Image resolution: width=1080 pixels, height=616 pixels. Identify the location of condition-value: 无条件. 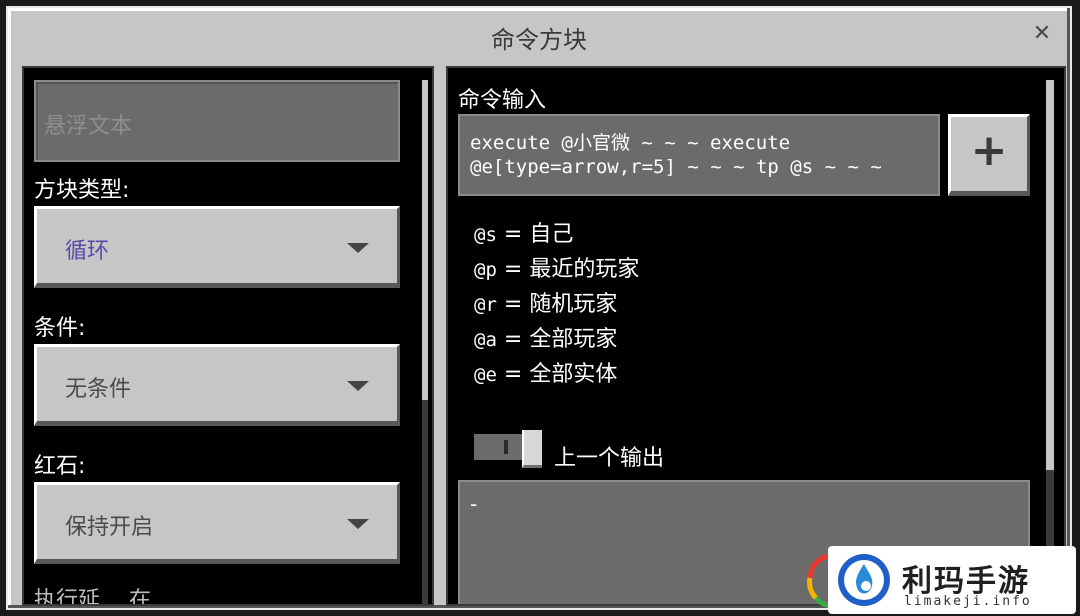
(98, 389).